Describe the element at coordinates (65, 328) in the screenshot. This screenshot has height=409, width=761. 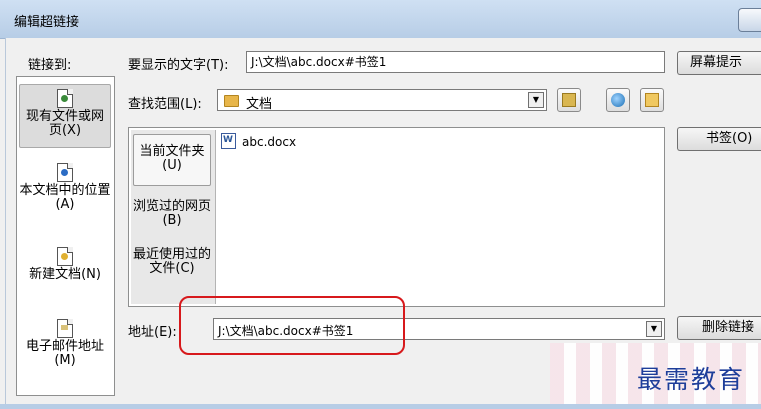
I see `email-icon` at that location.